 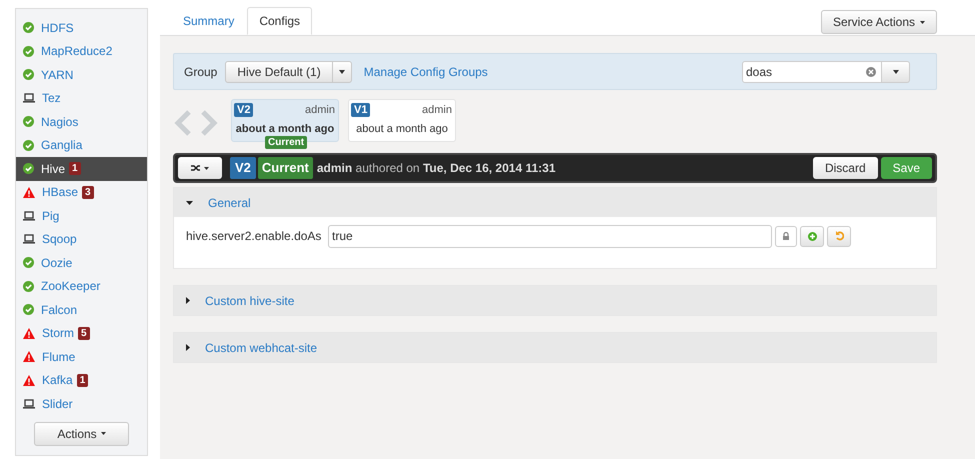 I want to click on service-name: Falcon, so click(x=59, y=310).